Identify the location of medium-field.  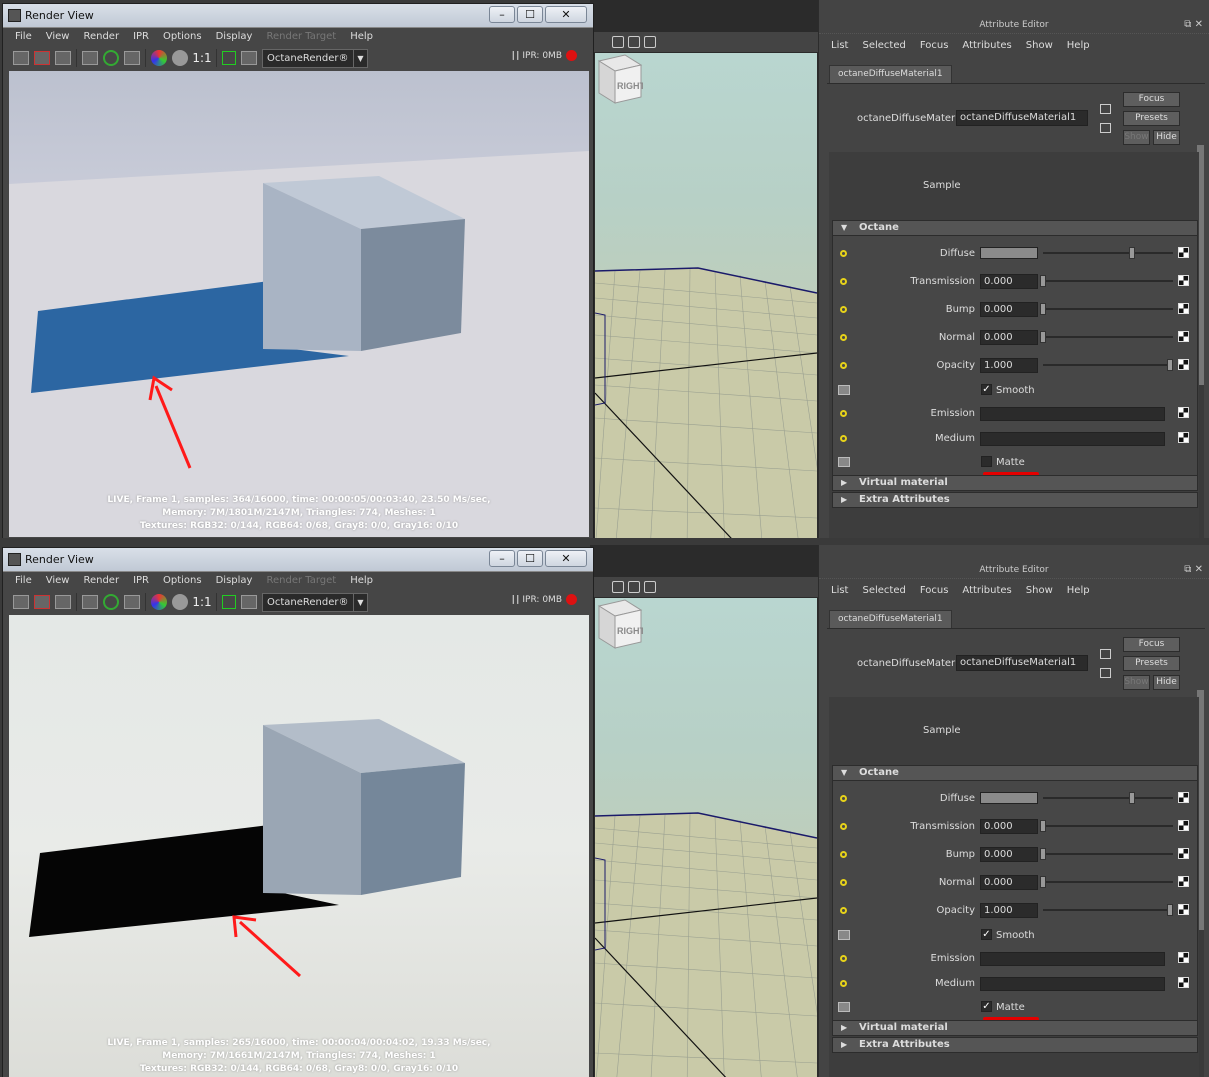
(1072, 439).